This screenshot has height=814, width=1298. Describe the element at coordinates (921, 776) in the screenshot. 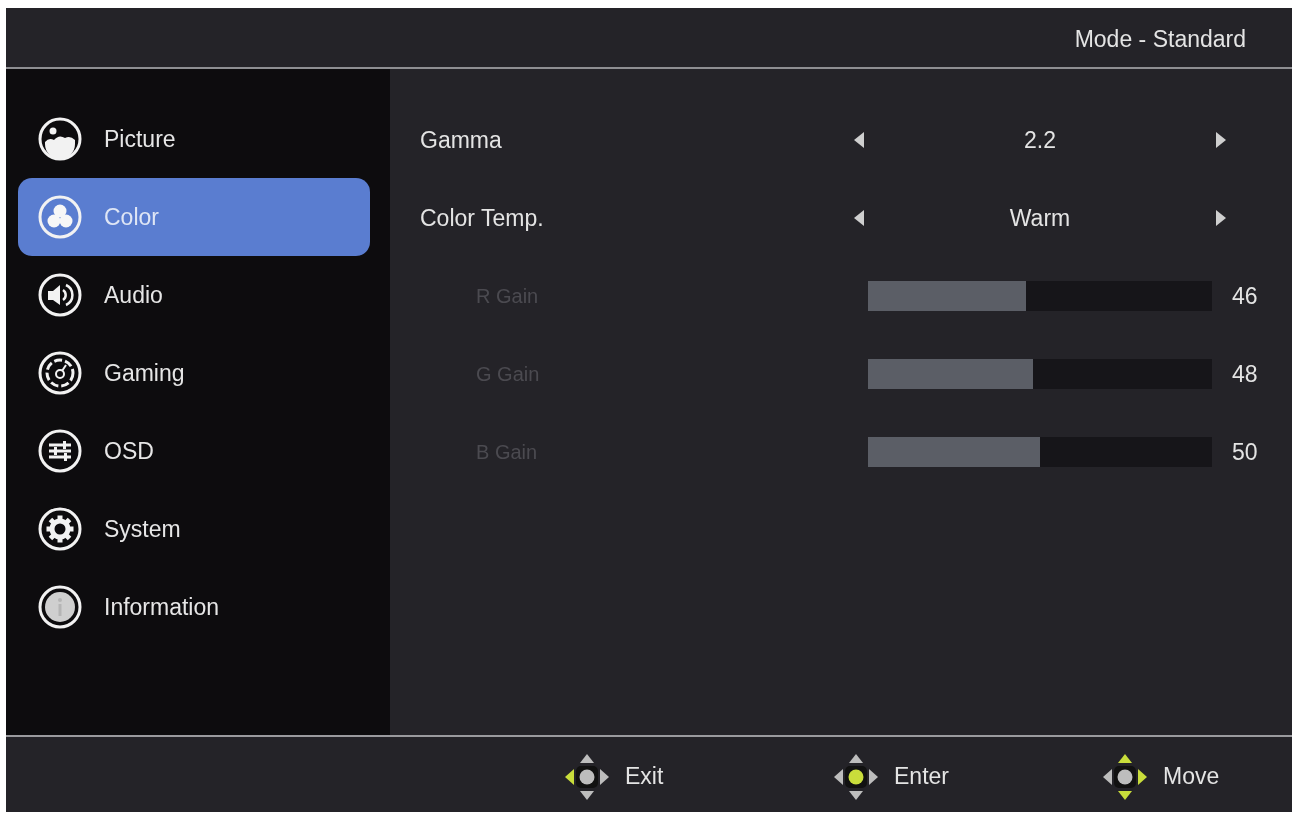

I see `hint-label: Enter` at that location.